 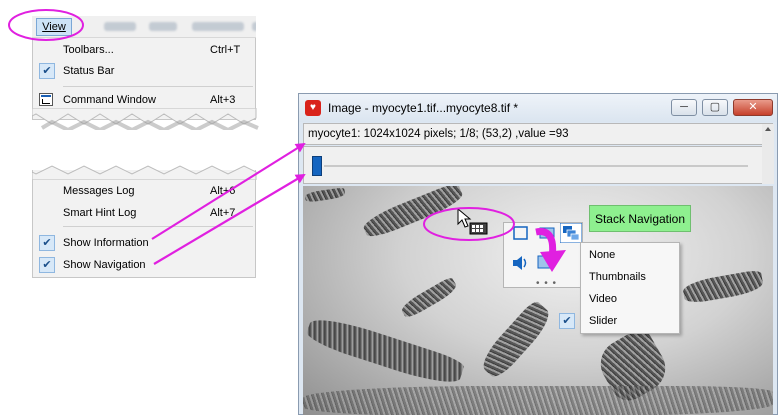 What do you see at coordinates (144, 265) in the screenshot?
I see `menu-item-show-navigation: ✔ Show Navigation` at bounding box center [144, 265].